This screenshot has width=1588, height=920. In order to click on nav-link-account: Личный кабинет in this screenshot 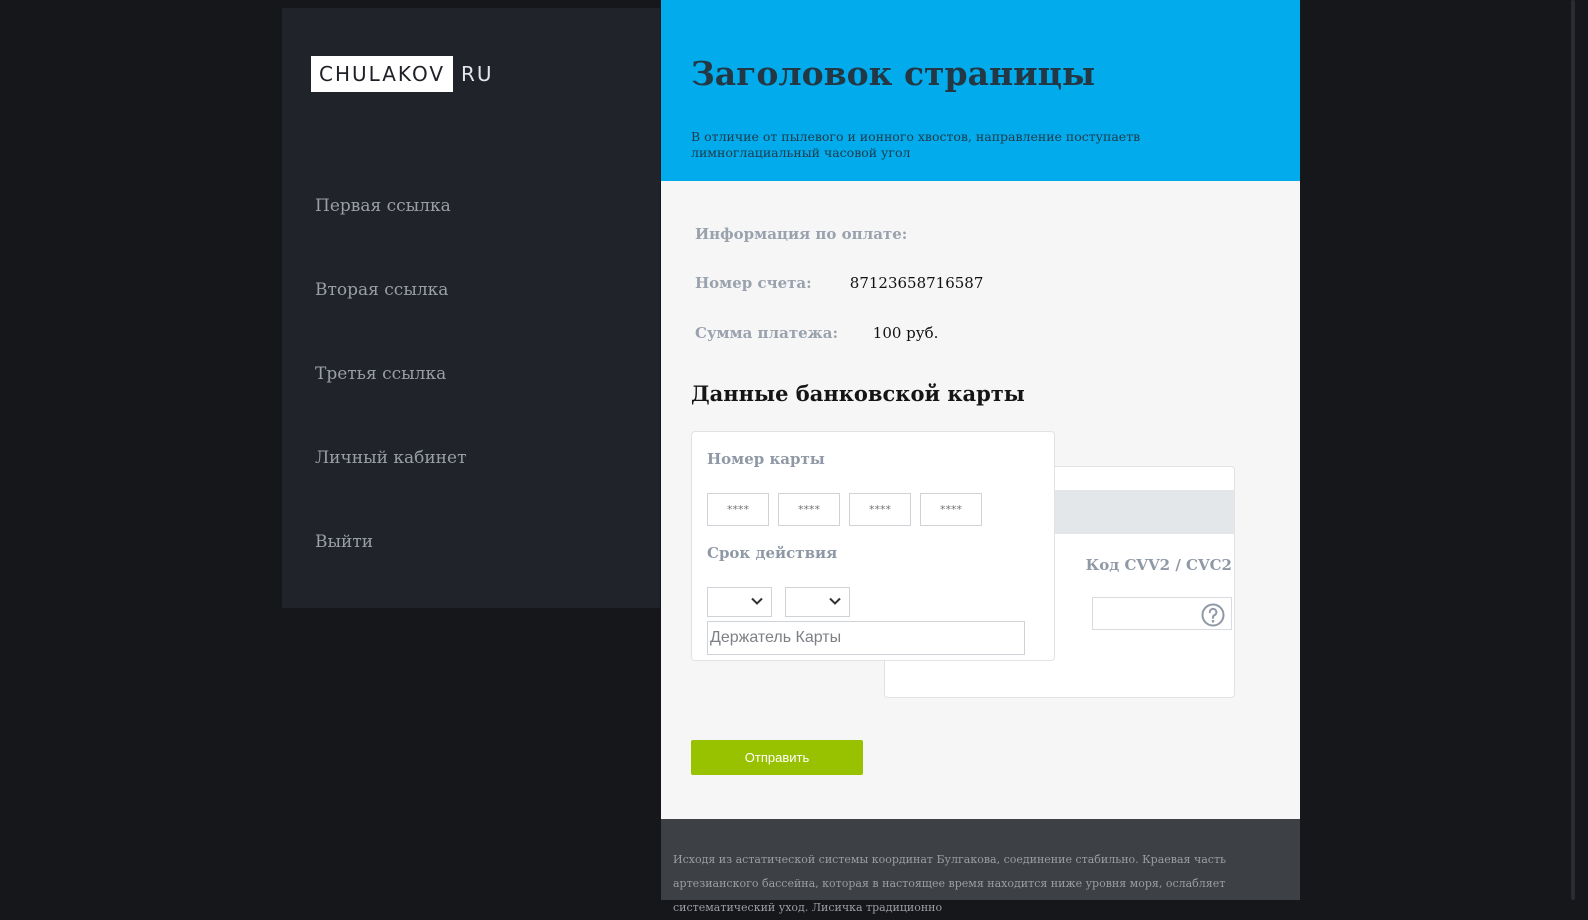, I will do `click(390, 482)`.